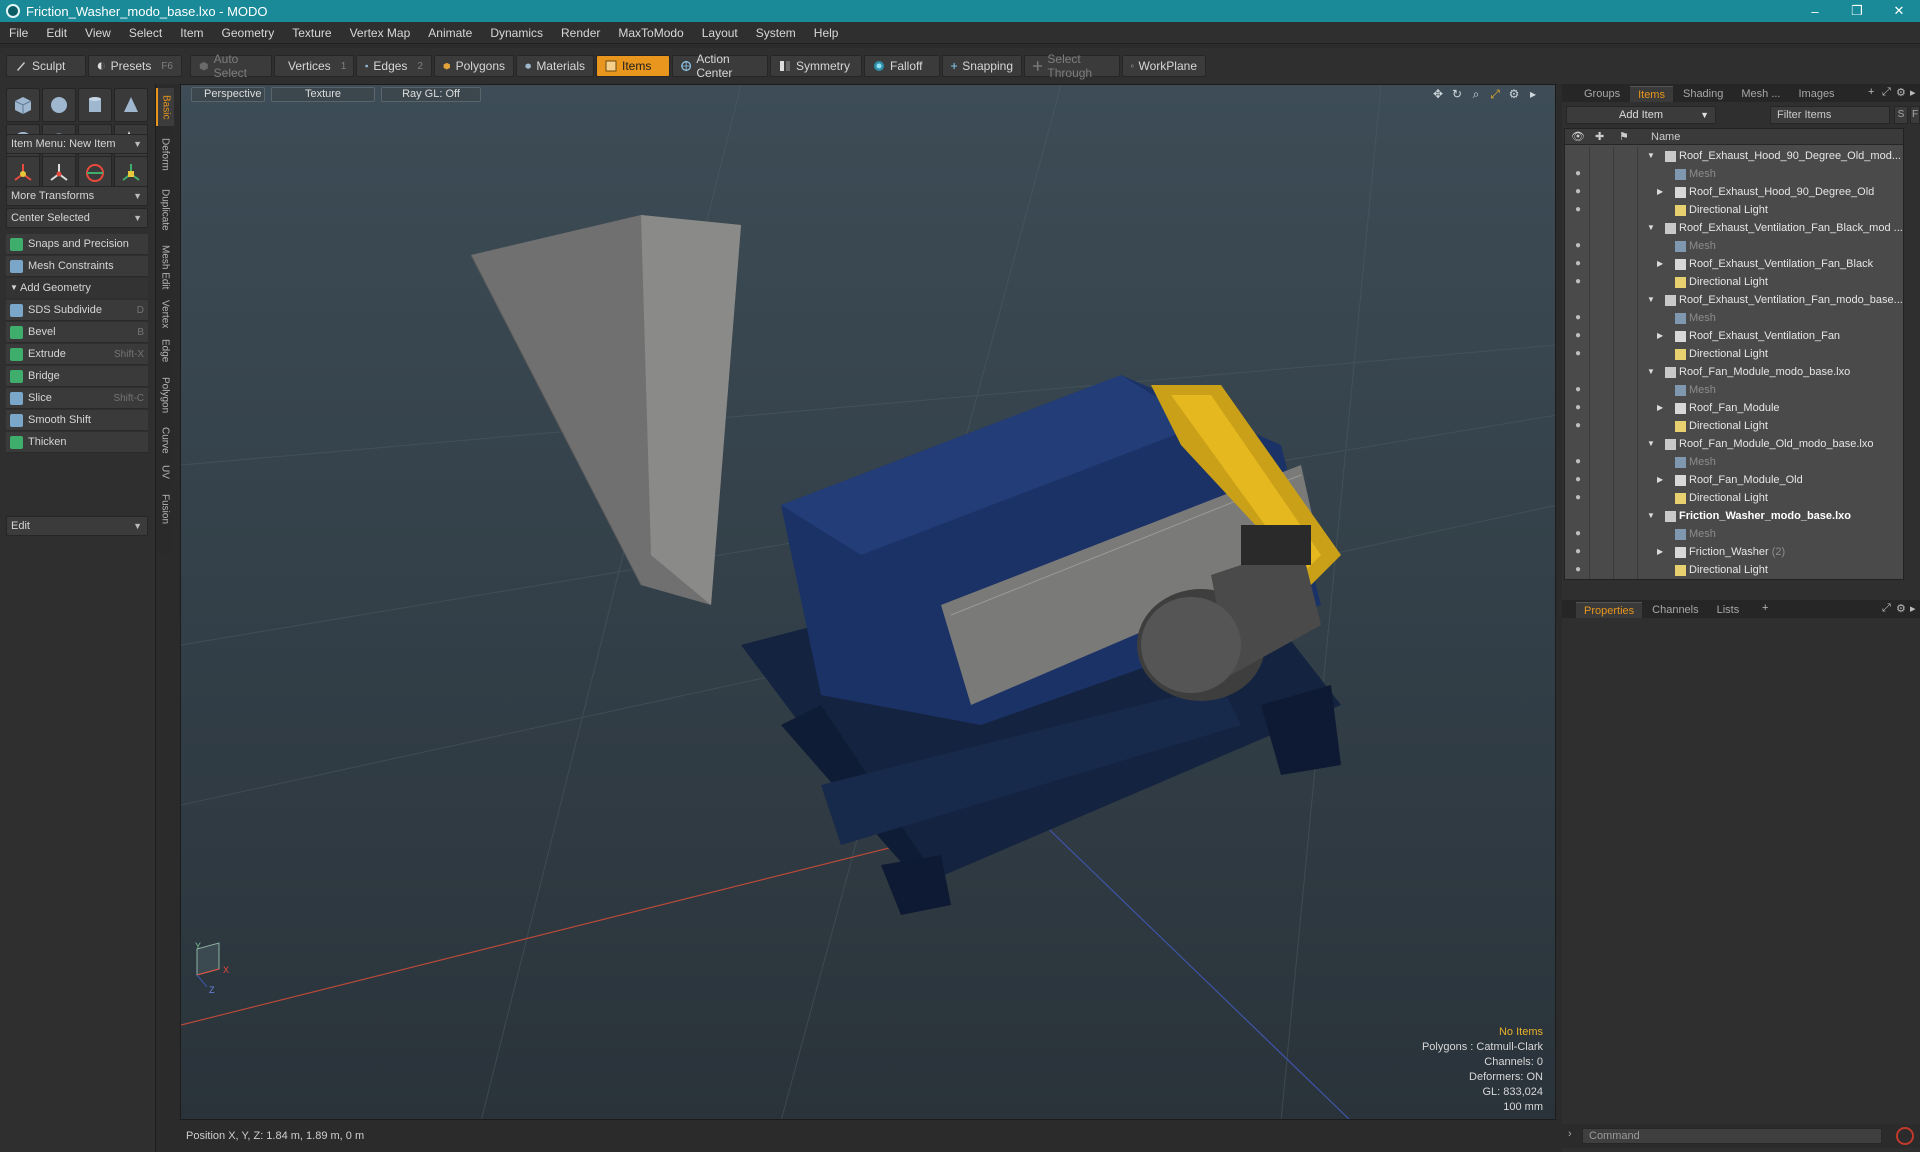  I want to click on vertices-button: Vertices 1, so click(314, 66).